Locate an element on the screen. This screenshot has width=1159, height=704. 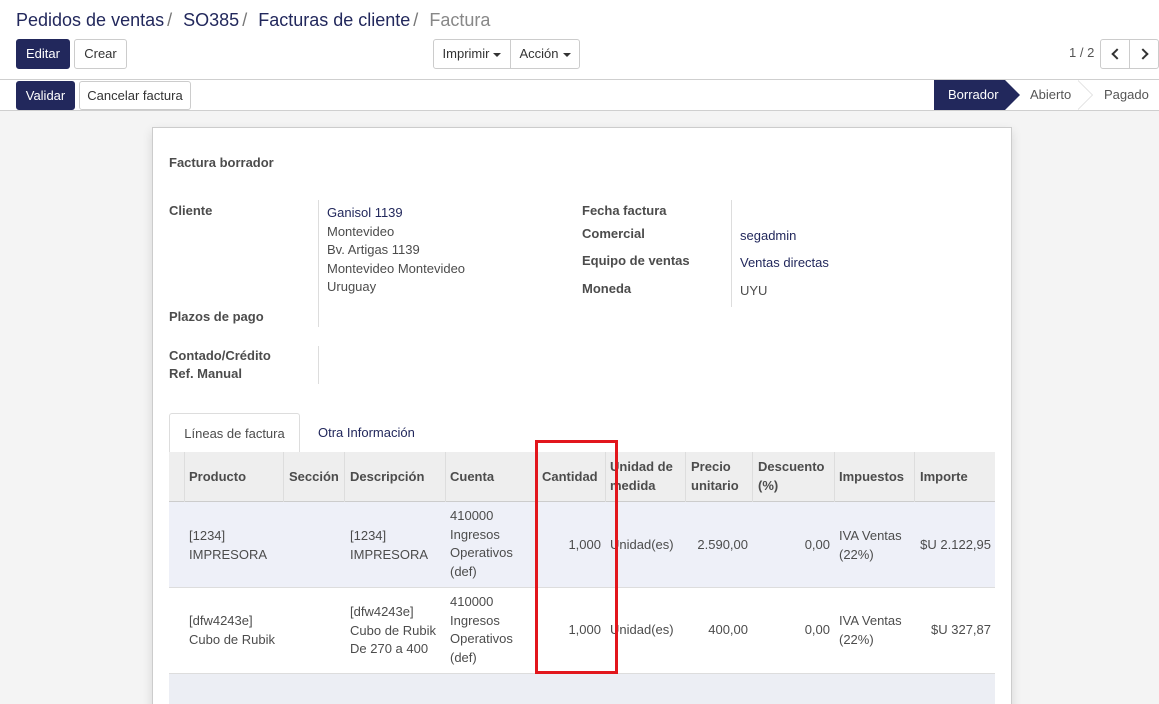
col-seccion: Sección is located at coordinates (314, 476).